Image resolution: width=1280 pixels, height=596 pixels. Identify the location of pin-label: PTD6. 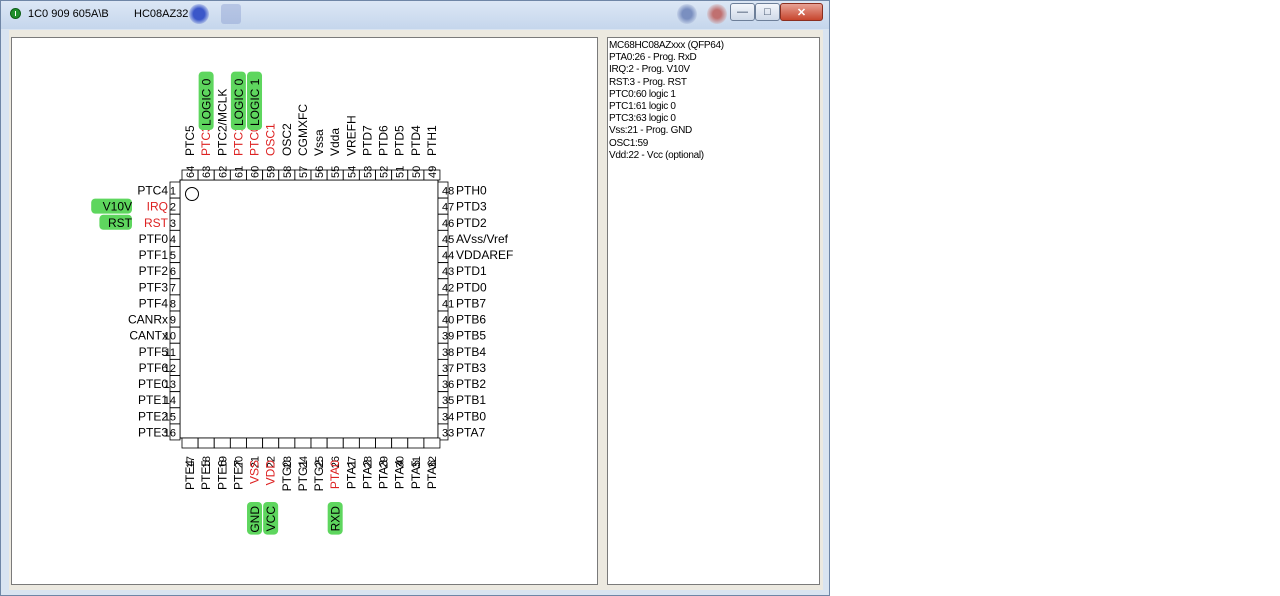
(384, 140).